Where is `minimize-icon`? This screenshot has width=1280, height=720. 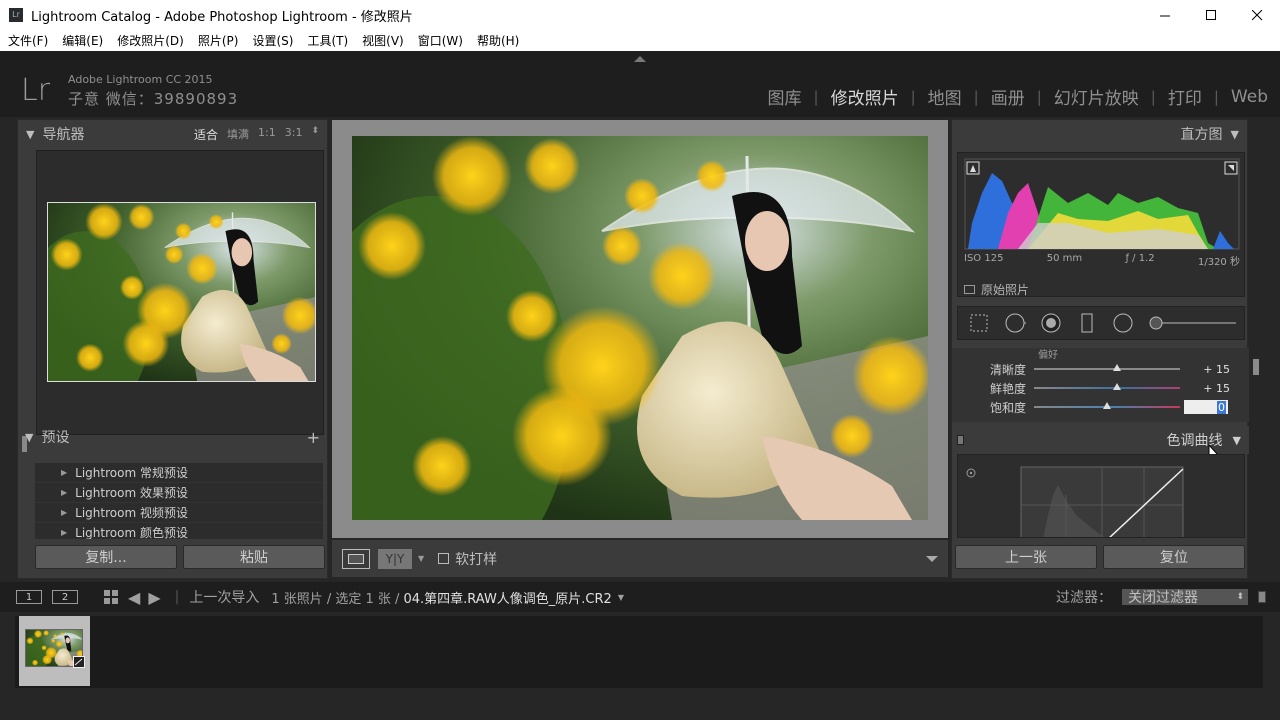 minimize-icon is located at coordinates (1165, 15).